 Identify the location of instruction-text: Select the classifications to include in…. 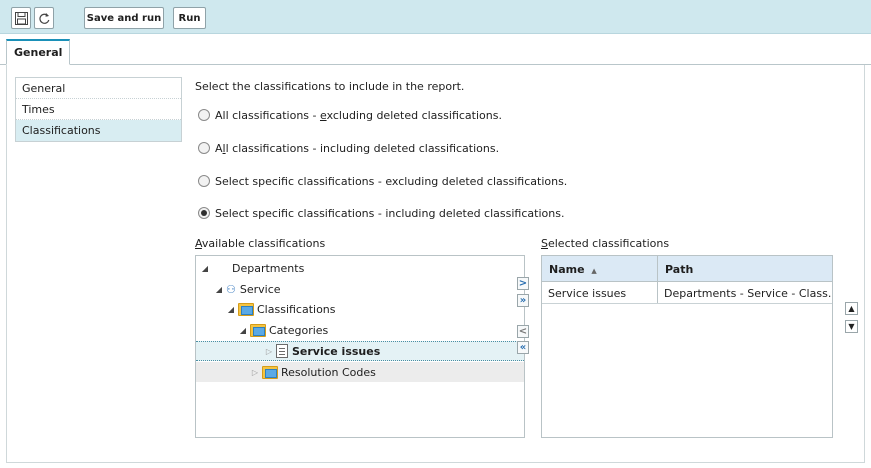
(330, 86).